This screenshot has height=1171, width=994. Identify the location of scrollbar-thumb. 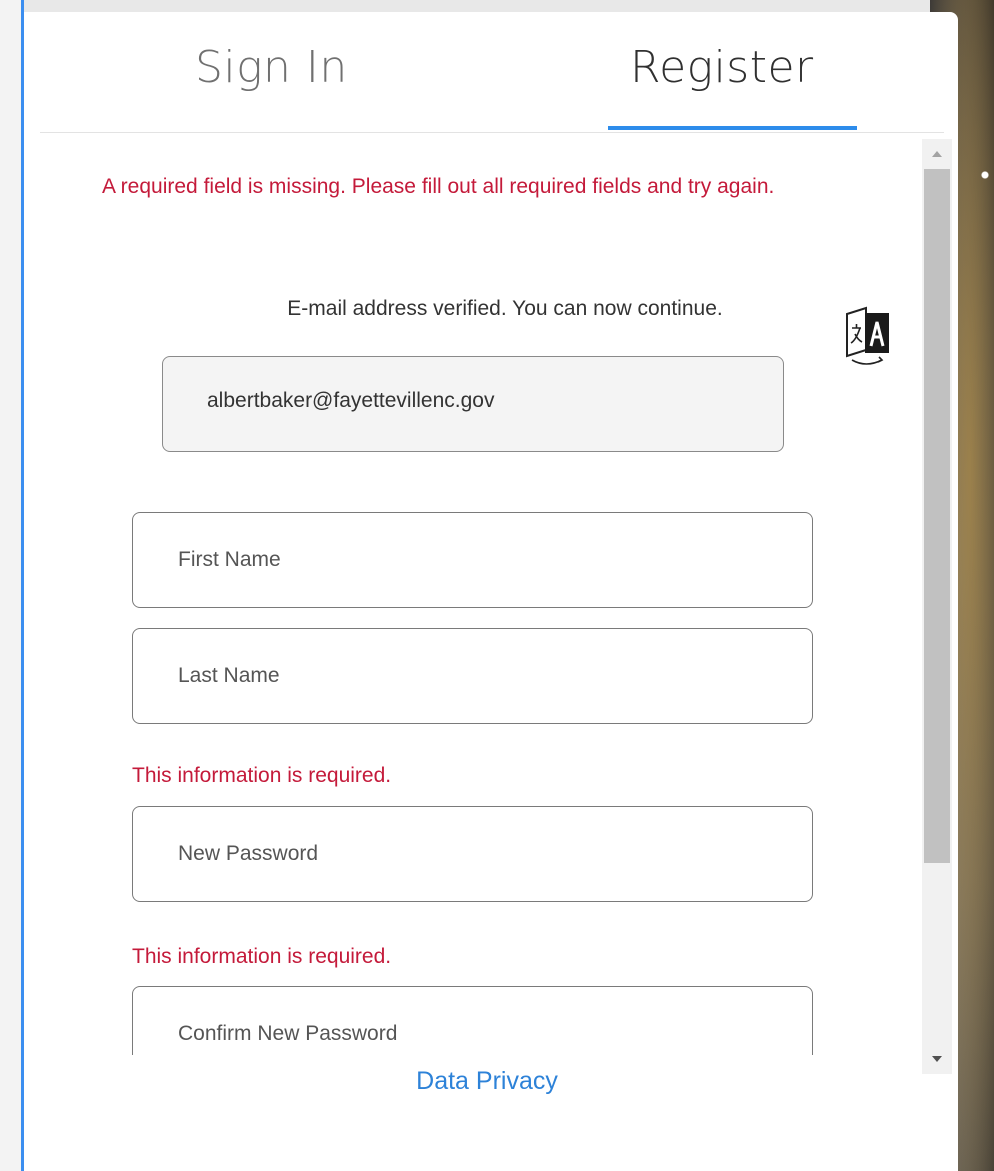
(937, 516).